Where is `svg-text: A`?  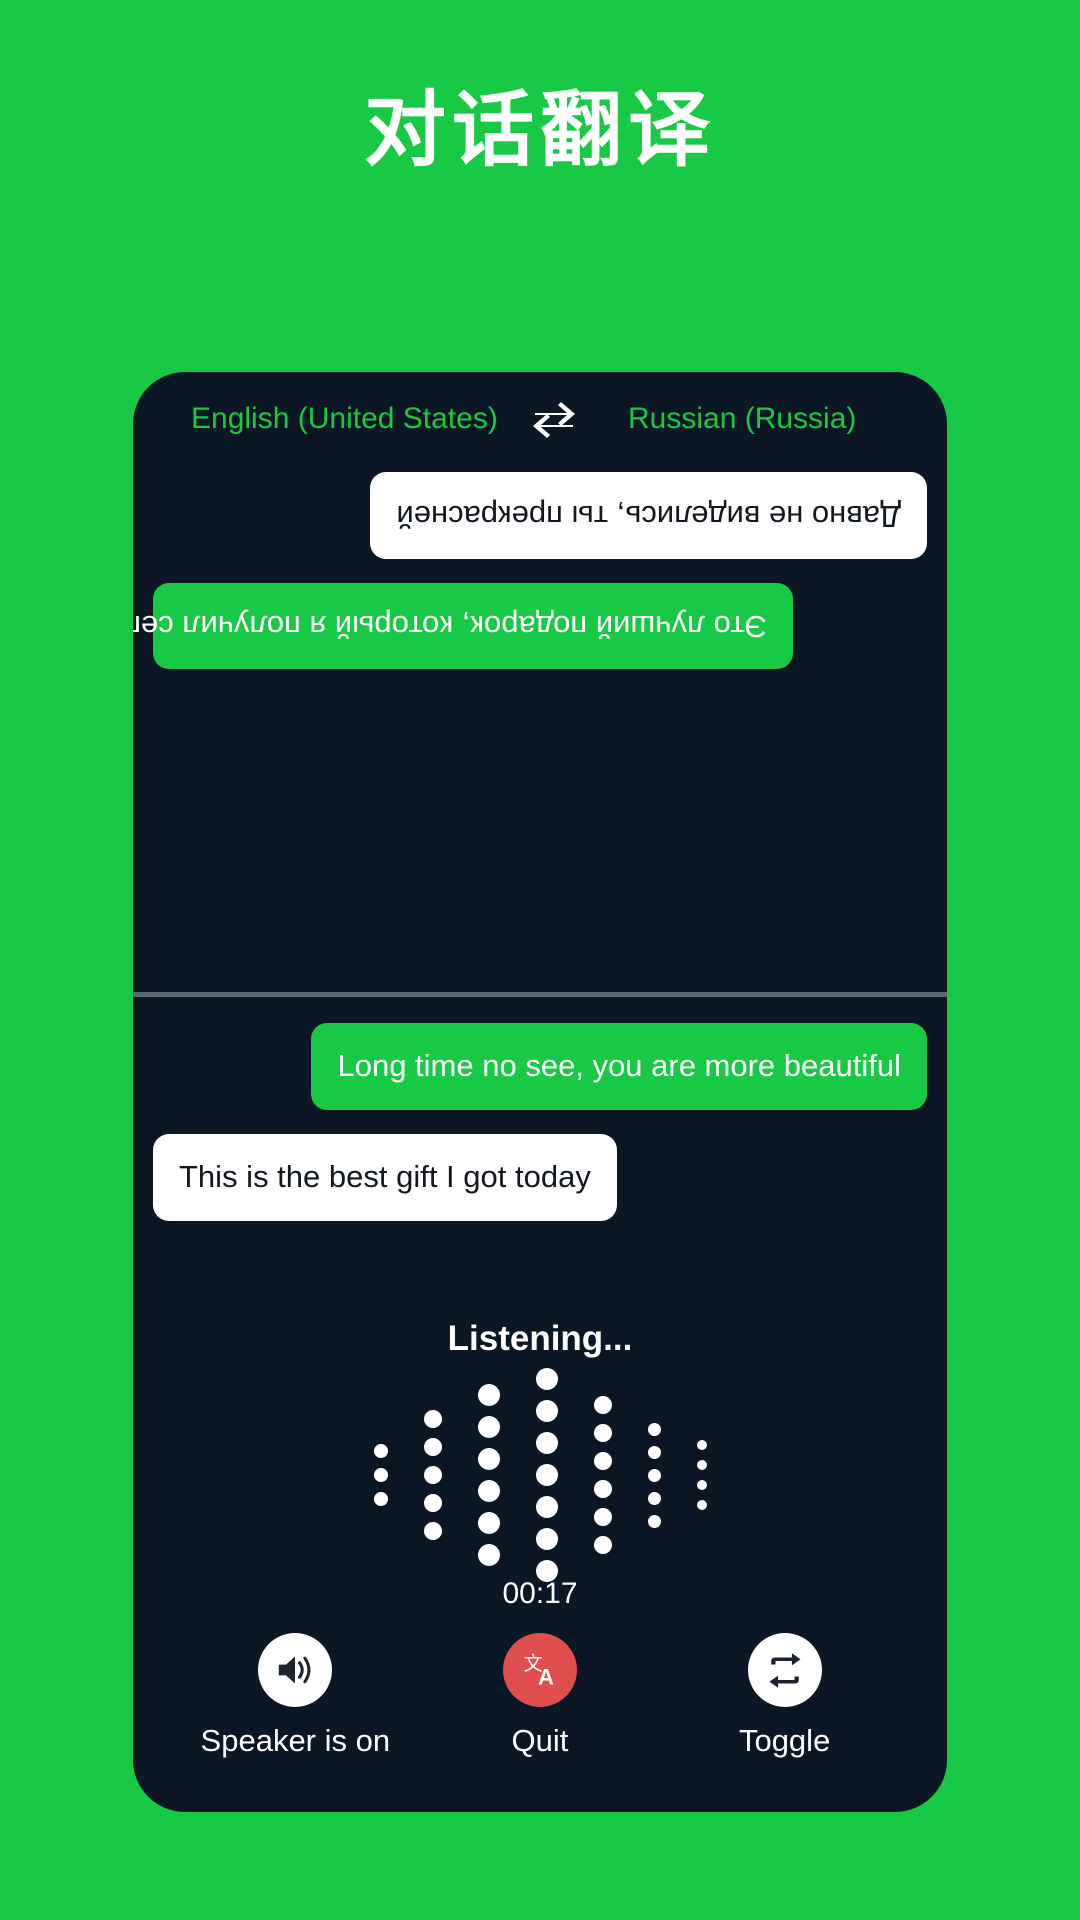
svg-text: A is located at coordinates (546, 1677).